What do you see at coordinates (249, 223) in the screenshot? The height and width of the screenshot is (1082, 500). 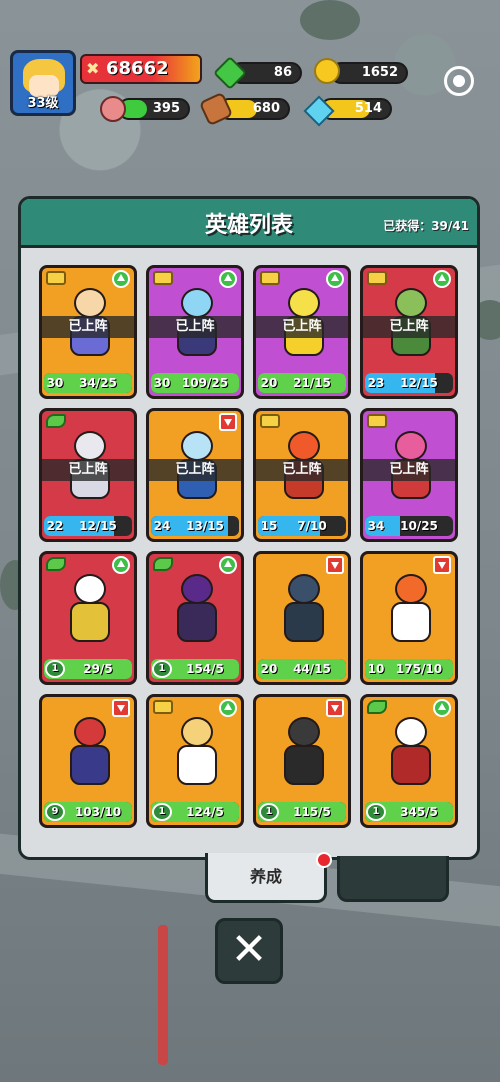 I see `panel-header: 英雄列表 已获得：39/41` at bounding box center [249, 223].